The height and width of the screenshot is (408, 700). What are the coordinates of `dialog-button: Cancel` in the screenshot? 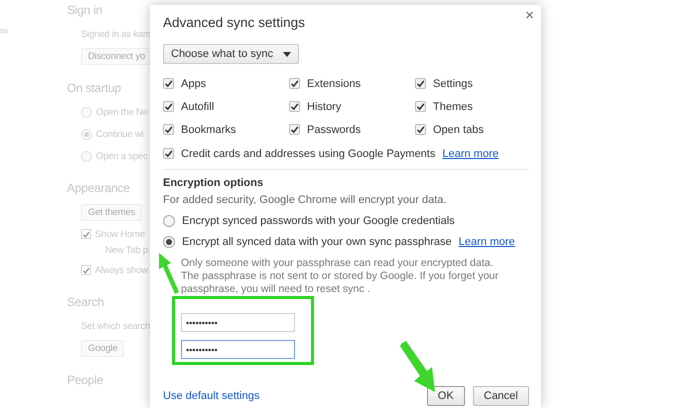 It's located at (500, 396).